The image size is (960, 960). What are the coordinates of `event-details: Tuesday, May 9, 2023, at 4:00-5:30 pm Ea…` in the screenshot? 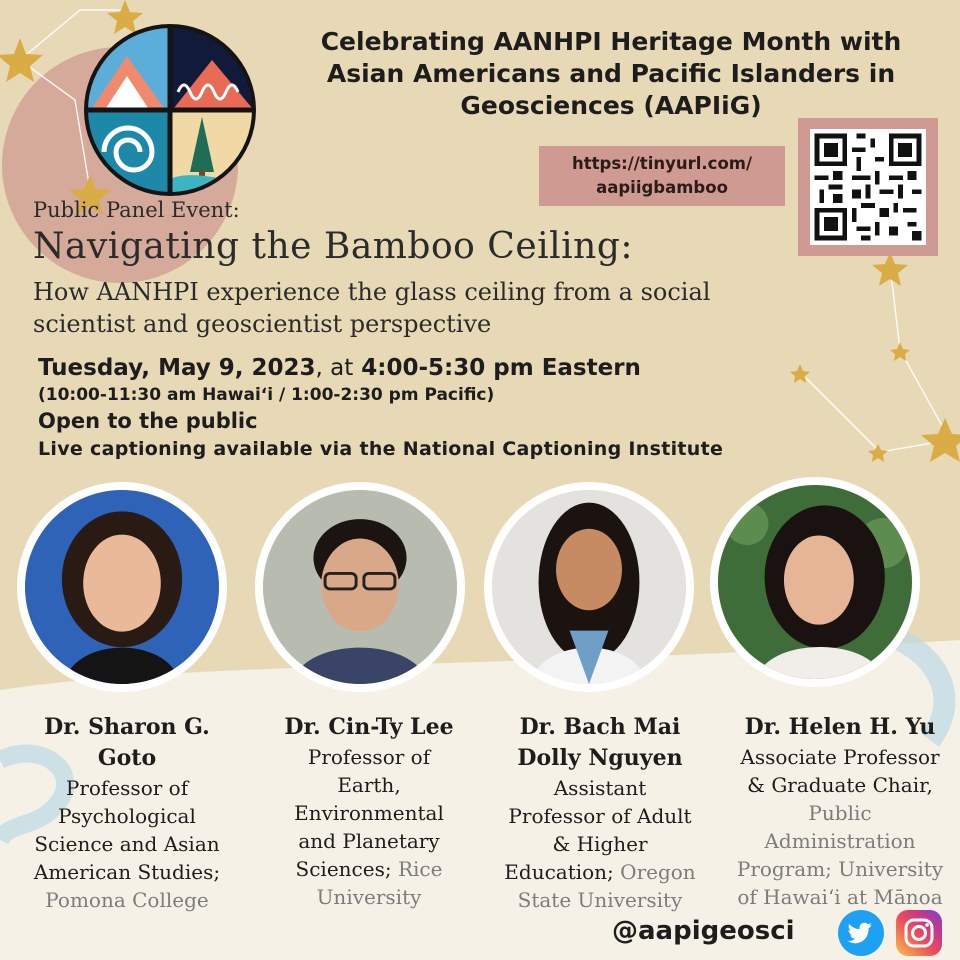 It's located at (478, 408).